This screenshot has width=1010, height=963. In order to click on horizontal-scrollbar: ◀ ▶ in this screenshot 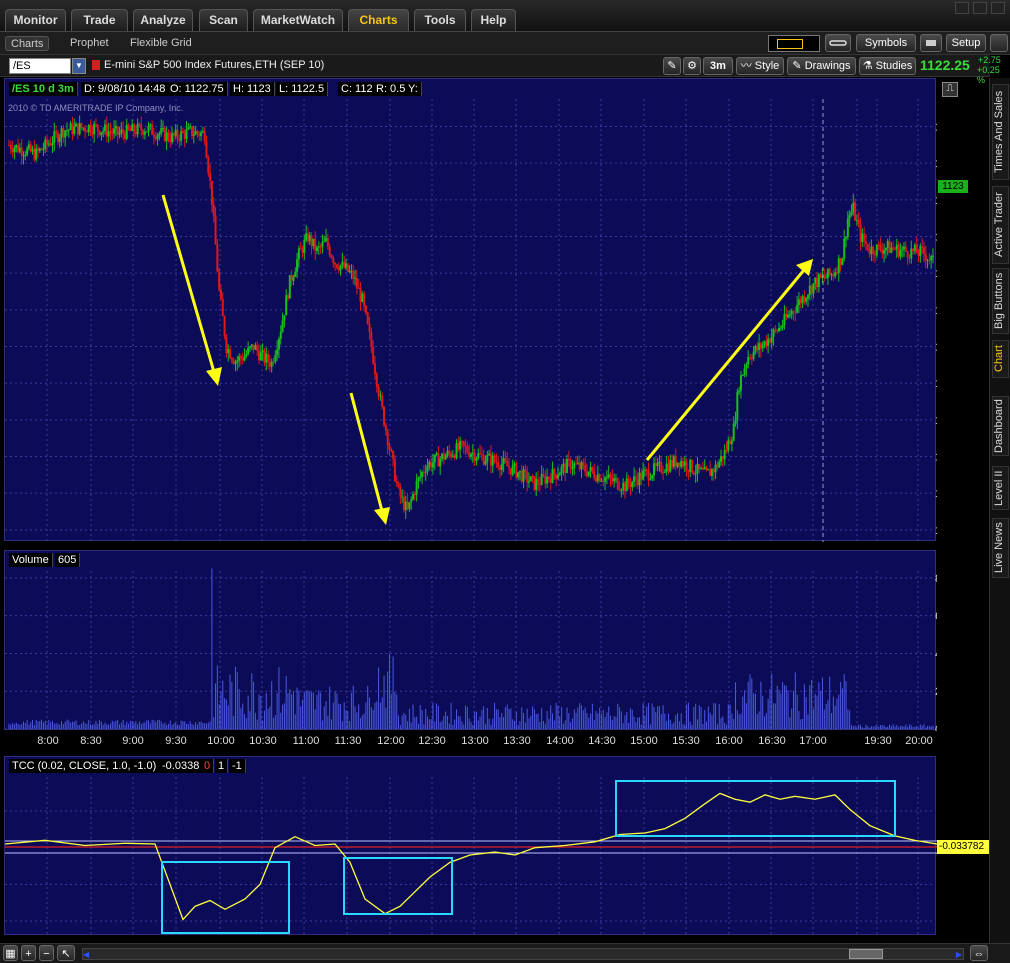, I will do `click(523, 954)`.